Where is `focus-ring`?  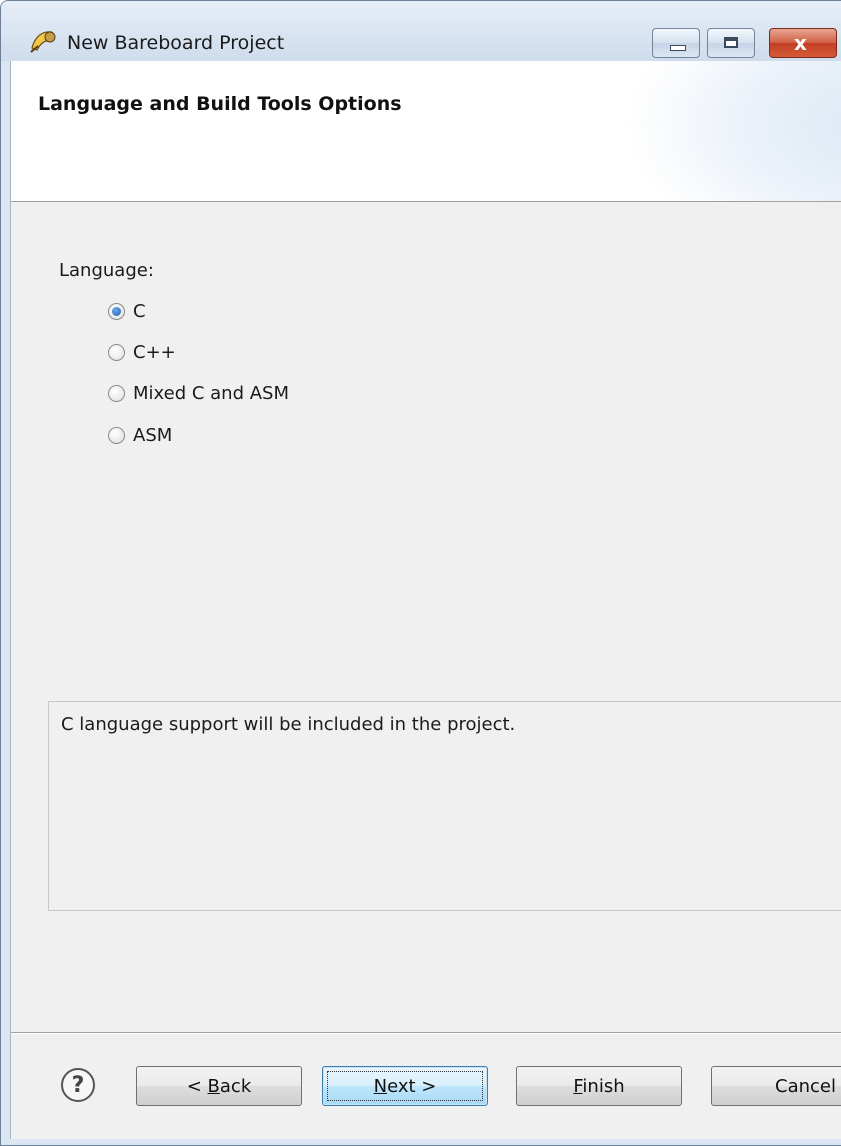 focus-ring is located at coordinates (405, 1086).